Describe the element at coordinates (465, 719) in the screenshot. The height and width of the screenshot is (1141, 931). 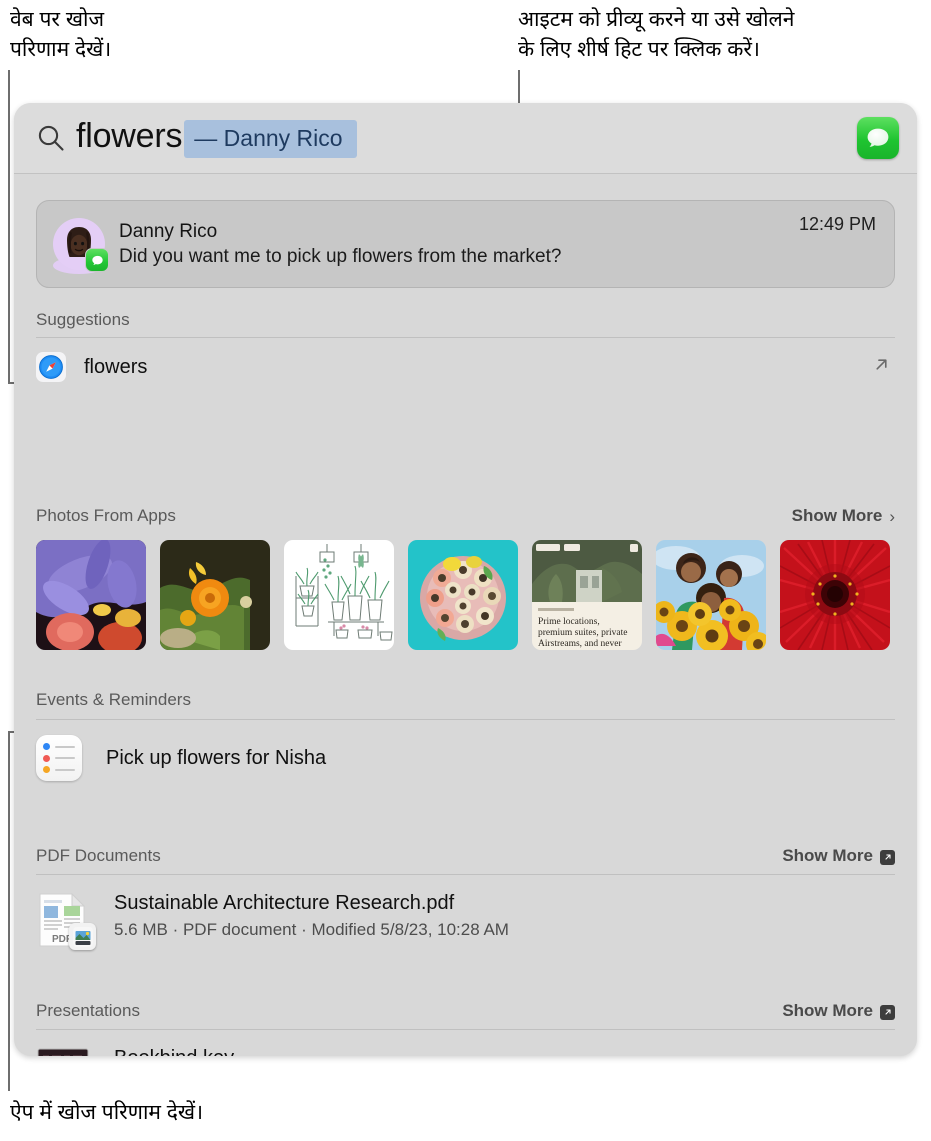
I see `divider-events` at that location.